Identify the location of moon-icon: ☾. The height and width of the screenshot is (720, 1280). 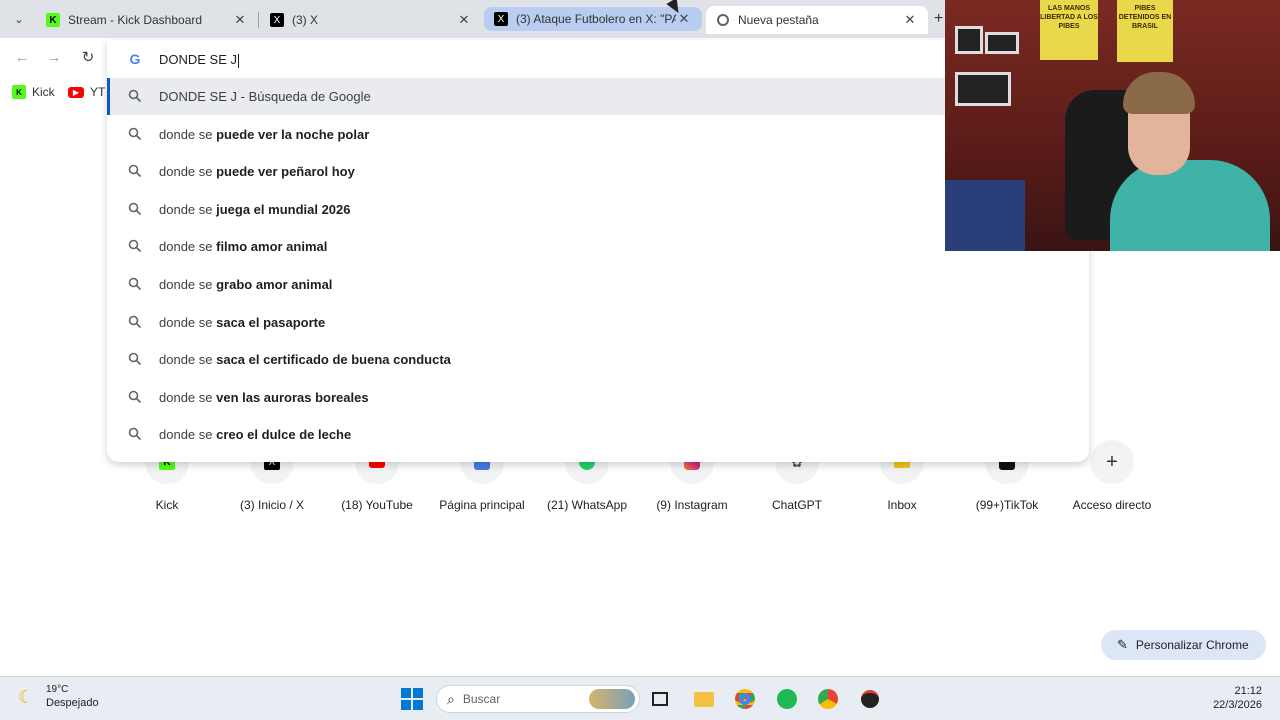
(26, 696).